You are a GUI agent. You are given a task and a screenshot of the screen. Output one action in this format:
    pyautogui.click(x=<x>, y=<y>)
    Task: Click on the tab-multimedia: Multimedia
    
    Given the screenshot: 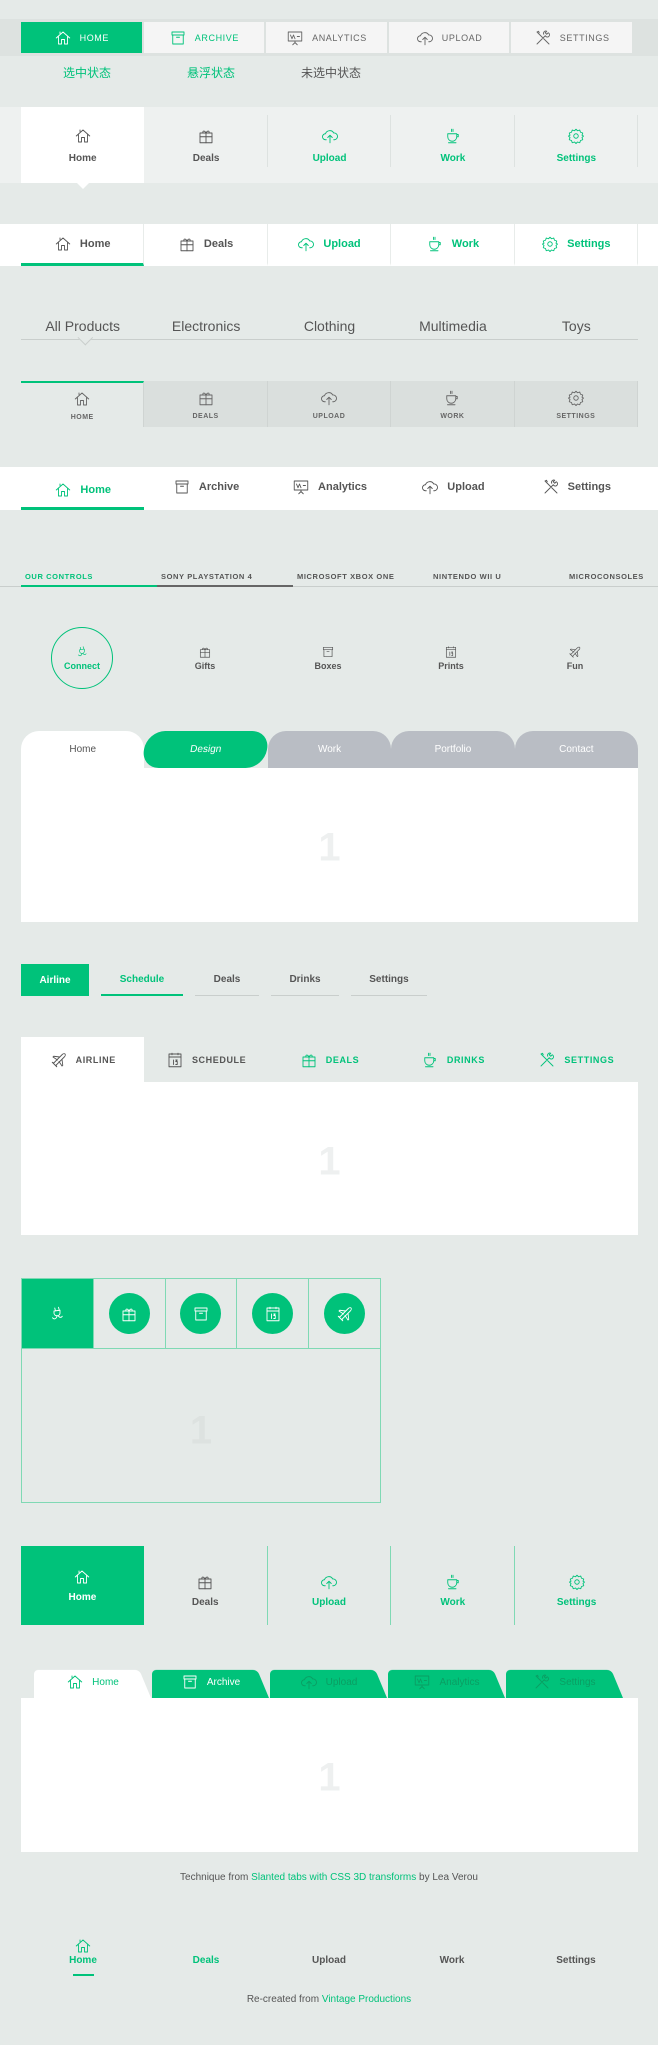 What is the action you would take?
    pyautogui.click(x=452, y=325)
    